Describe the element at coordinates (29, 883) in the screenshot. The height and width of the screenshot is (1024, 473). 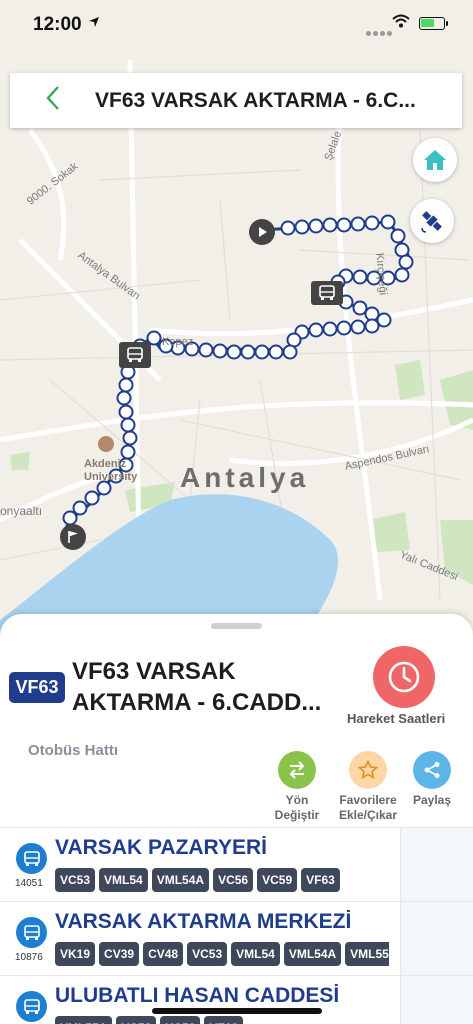
I see `stop-code: 14051` at that location.